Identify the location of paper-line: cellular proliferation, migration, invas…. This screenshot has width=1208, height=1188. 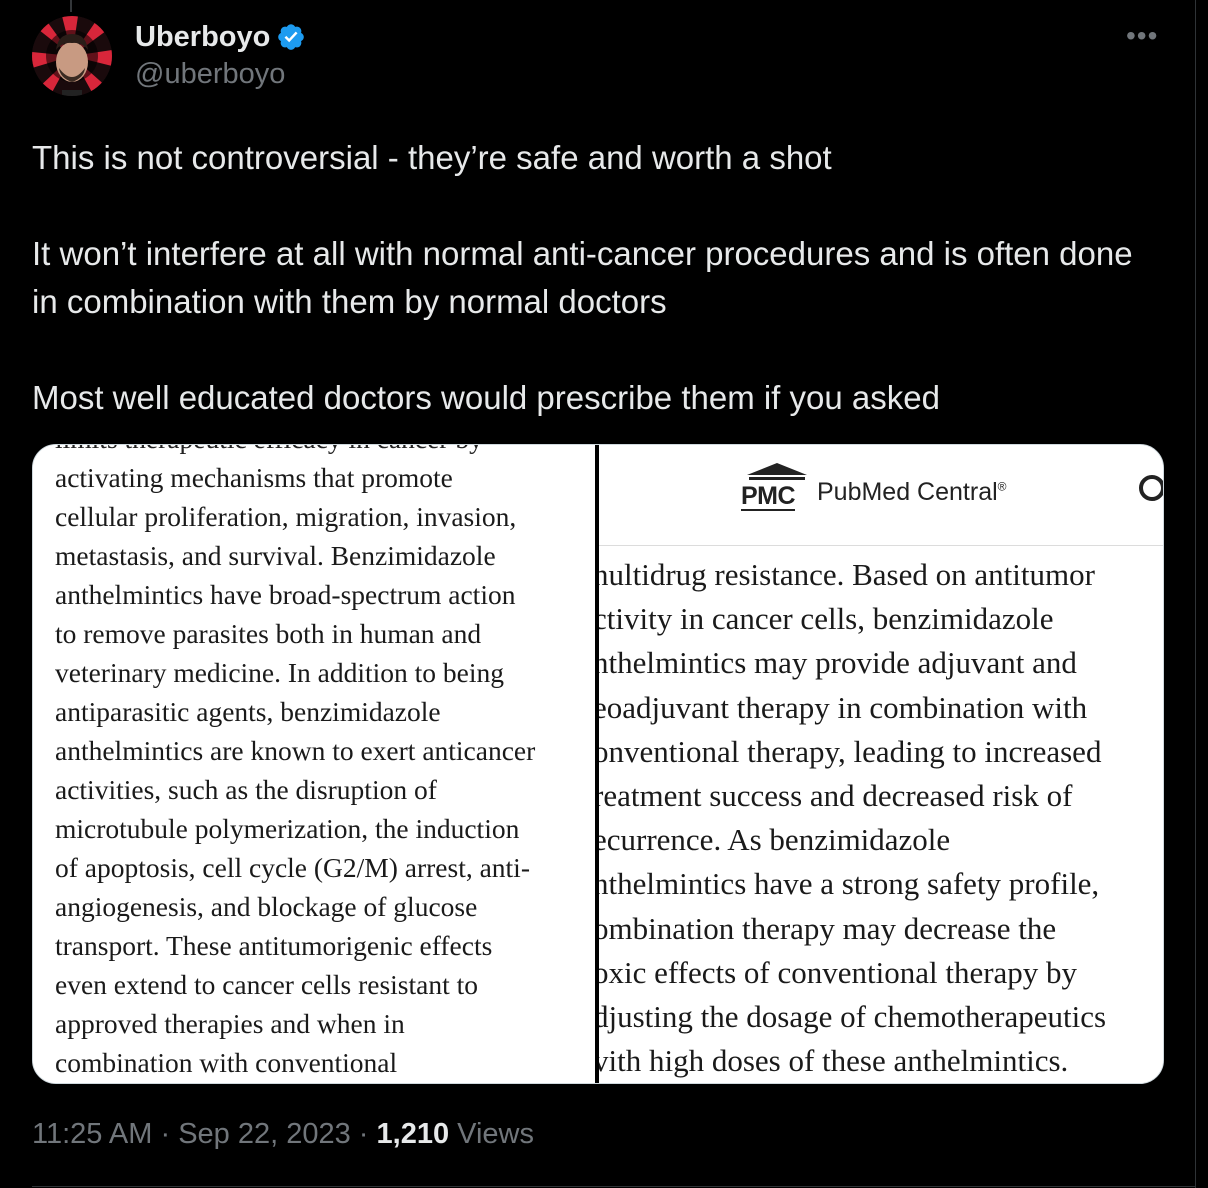
(286, 516).